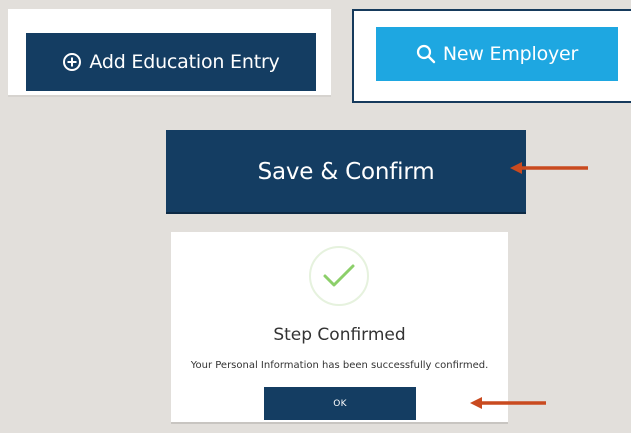  I want to click on employer-card: New Employer, so click(491, 56).